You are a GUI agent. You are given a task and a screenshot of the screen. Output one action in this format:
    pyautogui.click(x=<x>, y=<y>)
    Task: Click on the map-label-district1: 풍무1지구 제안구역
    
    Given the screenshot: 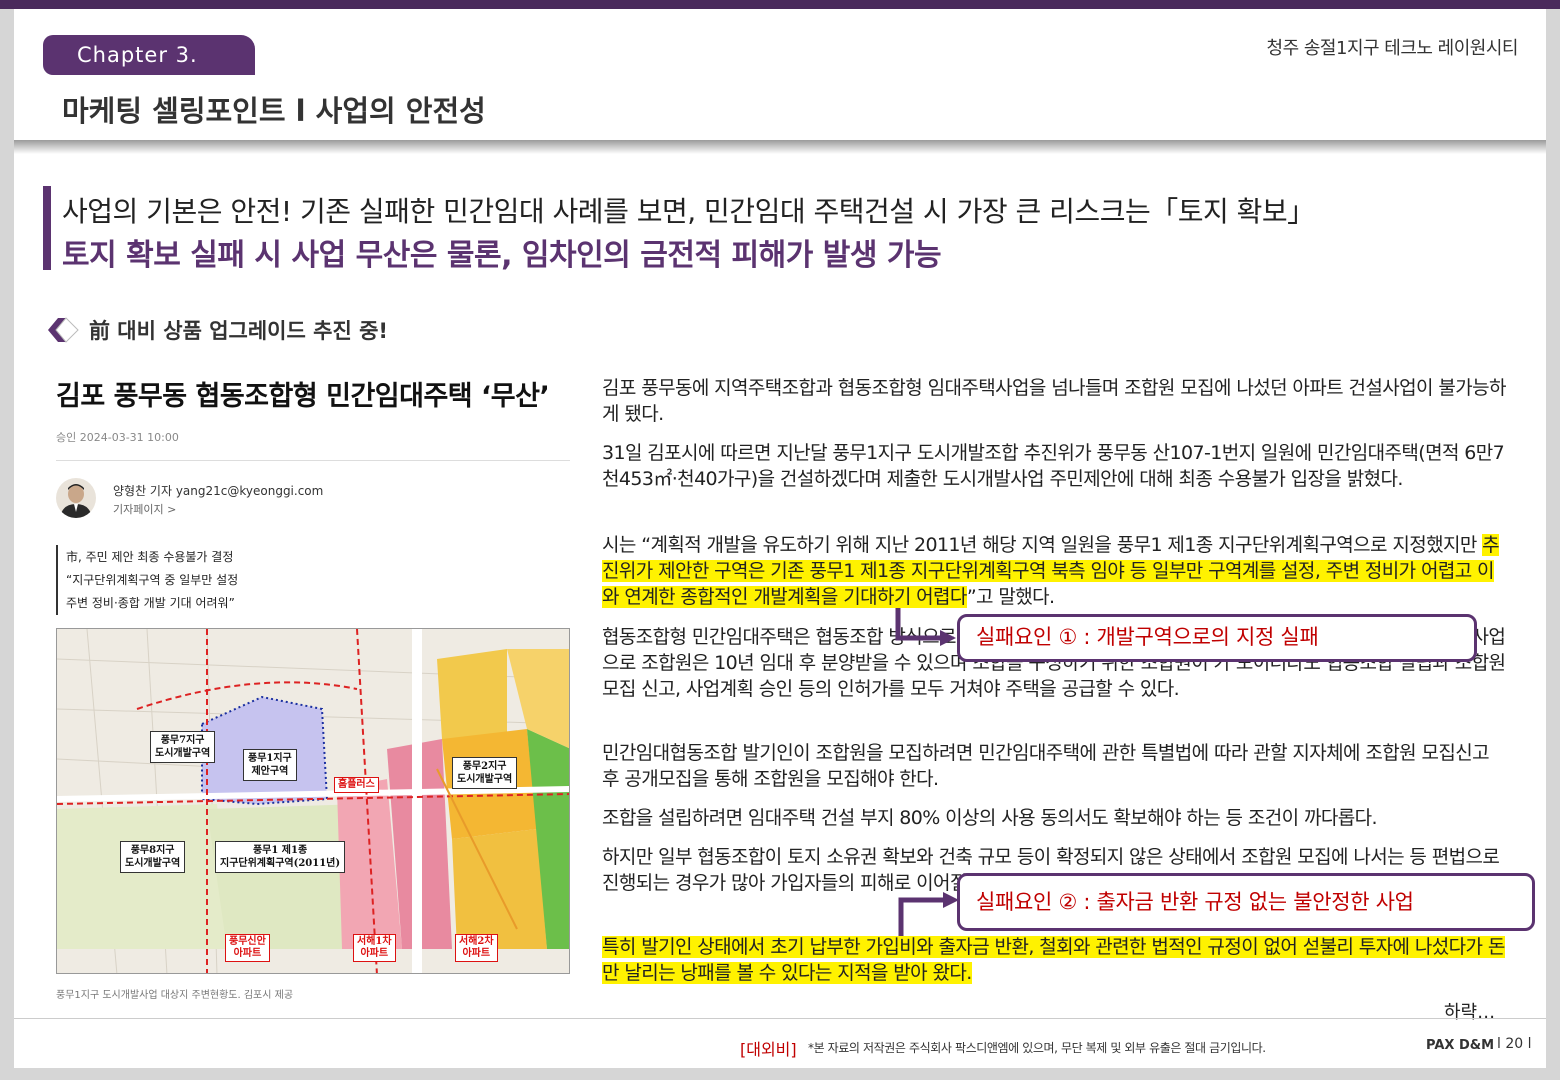 What is the action you would take?
    pyautogui.click(x=270, y=765)
    